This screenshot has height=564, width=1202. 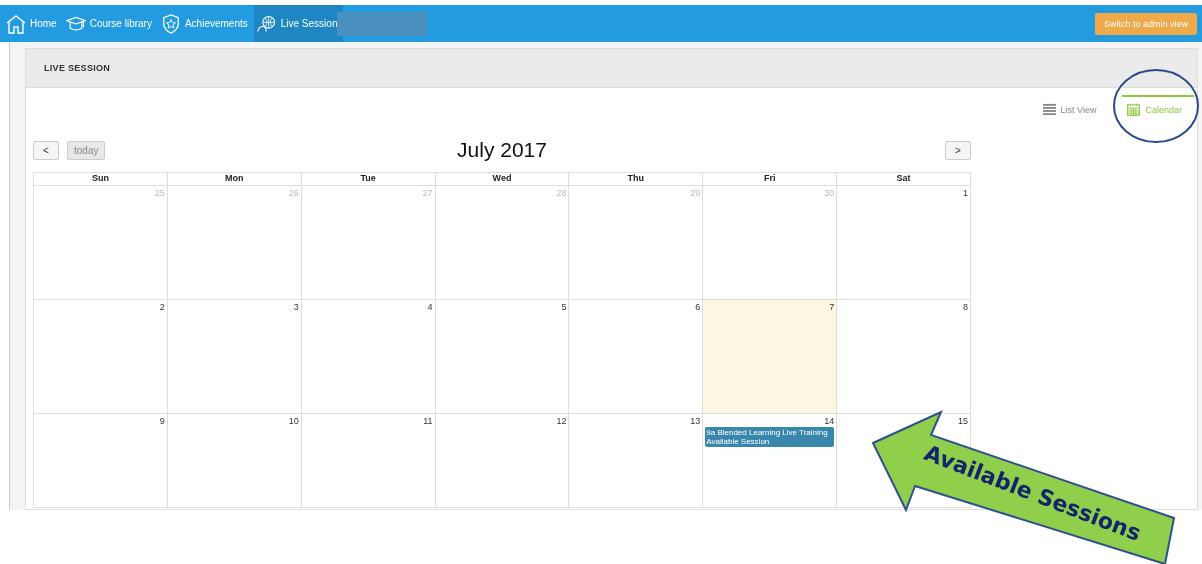 I want to click on next-button: >, so click(x=958, y=150).